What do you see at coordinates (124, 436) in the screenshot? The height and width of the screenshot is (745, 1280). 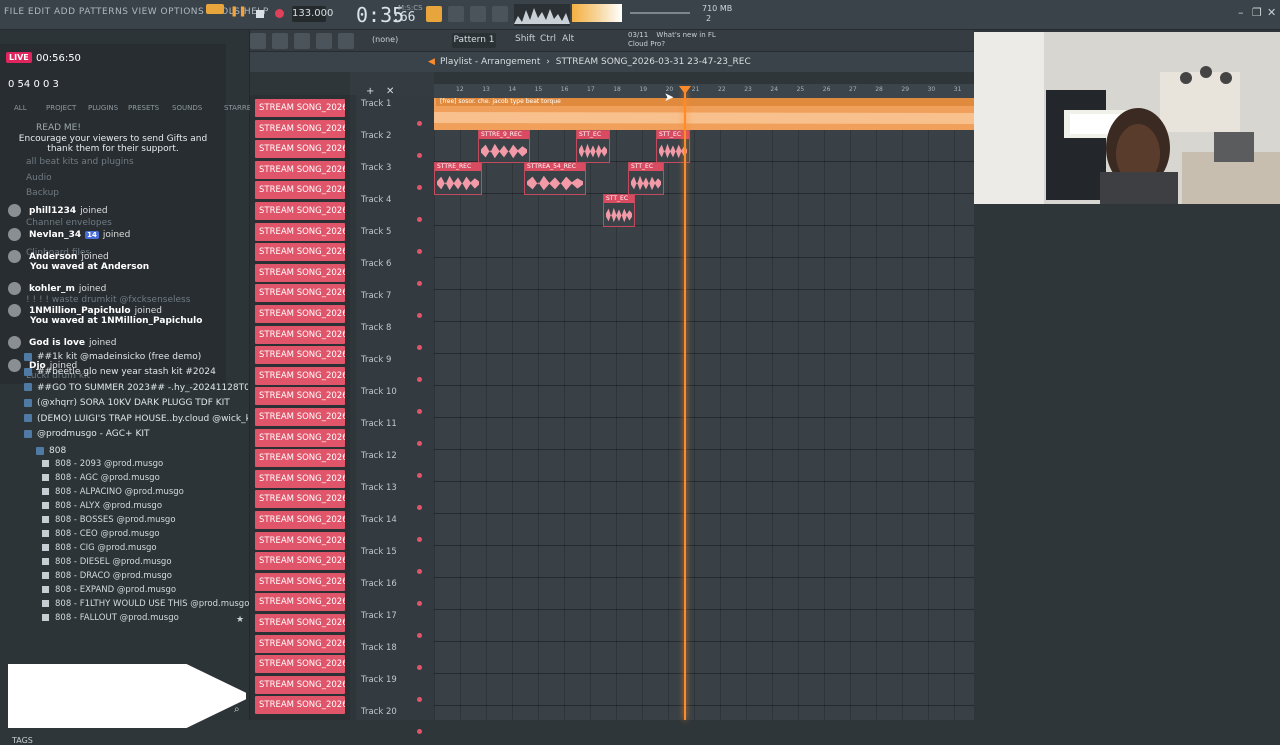 I see `folder-item: @prodmusgo - AGC+ KIT` at bounding box center [124, 436].